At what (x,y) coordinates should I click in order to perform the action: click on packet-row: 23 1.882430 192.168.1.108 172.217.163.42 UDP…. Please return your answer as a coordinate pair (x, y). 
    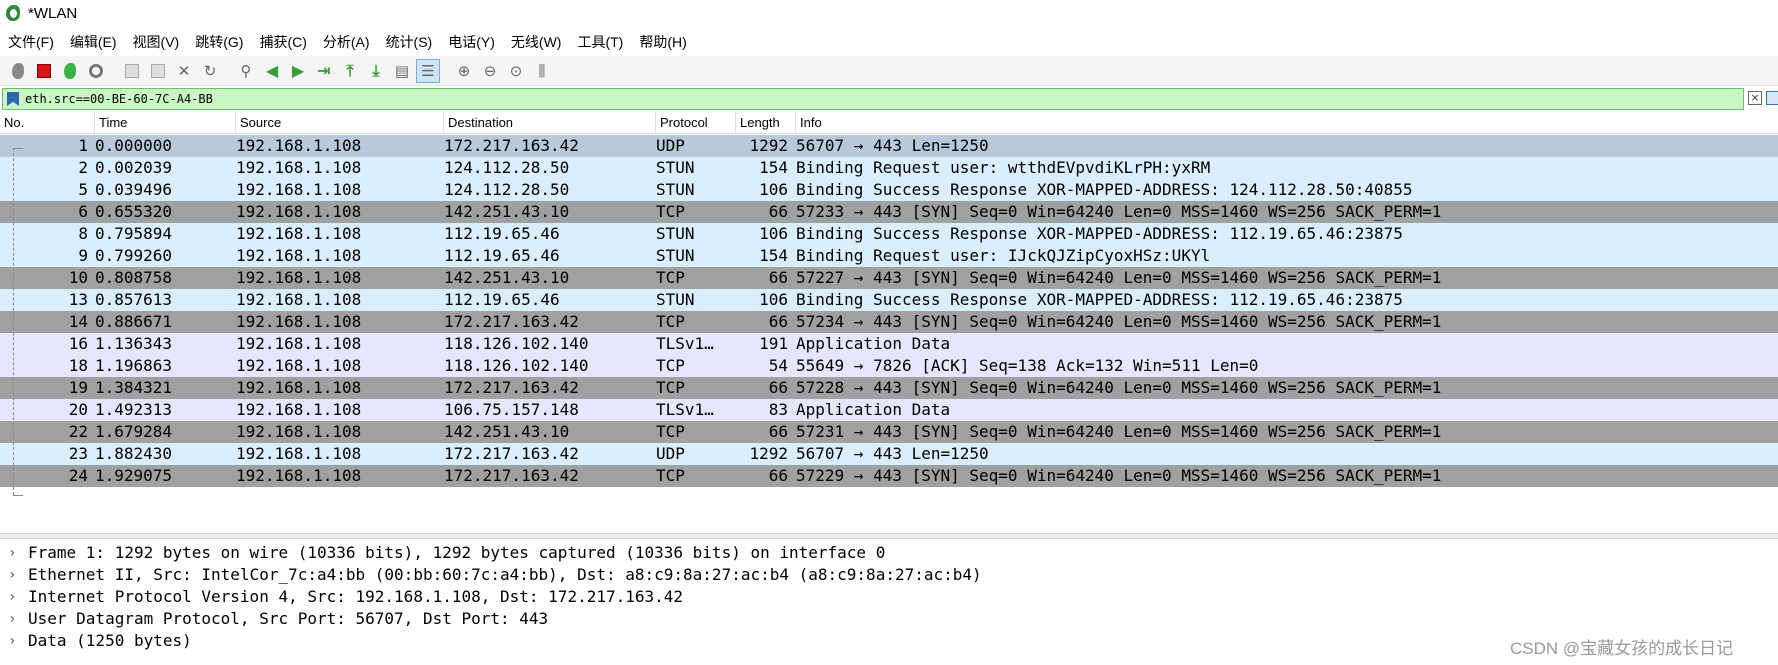
    Looking at the image, I should click on (889, 454).